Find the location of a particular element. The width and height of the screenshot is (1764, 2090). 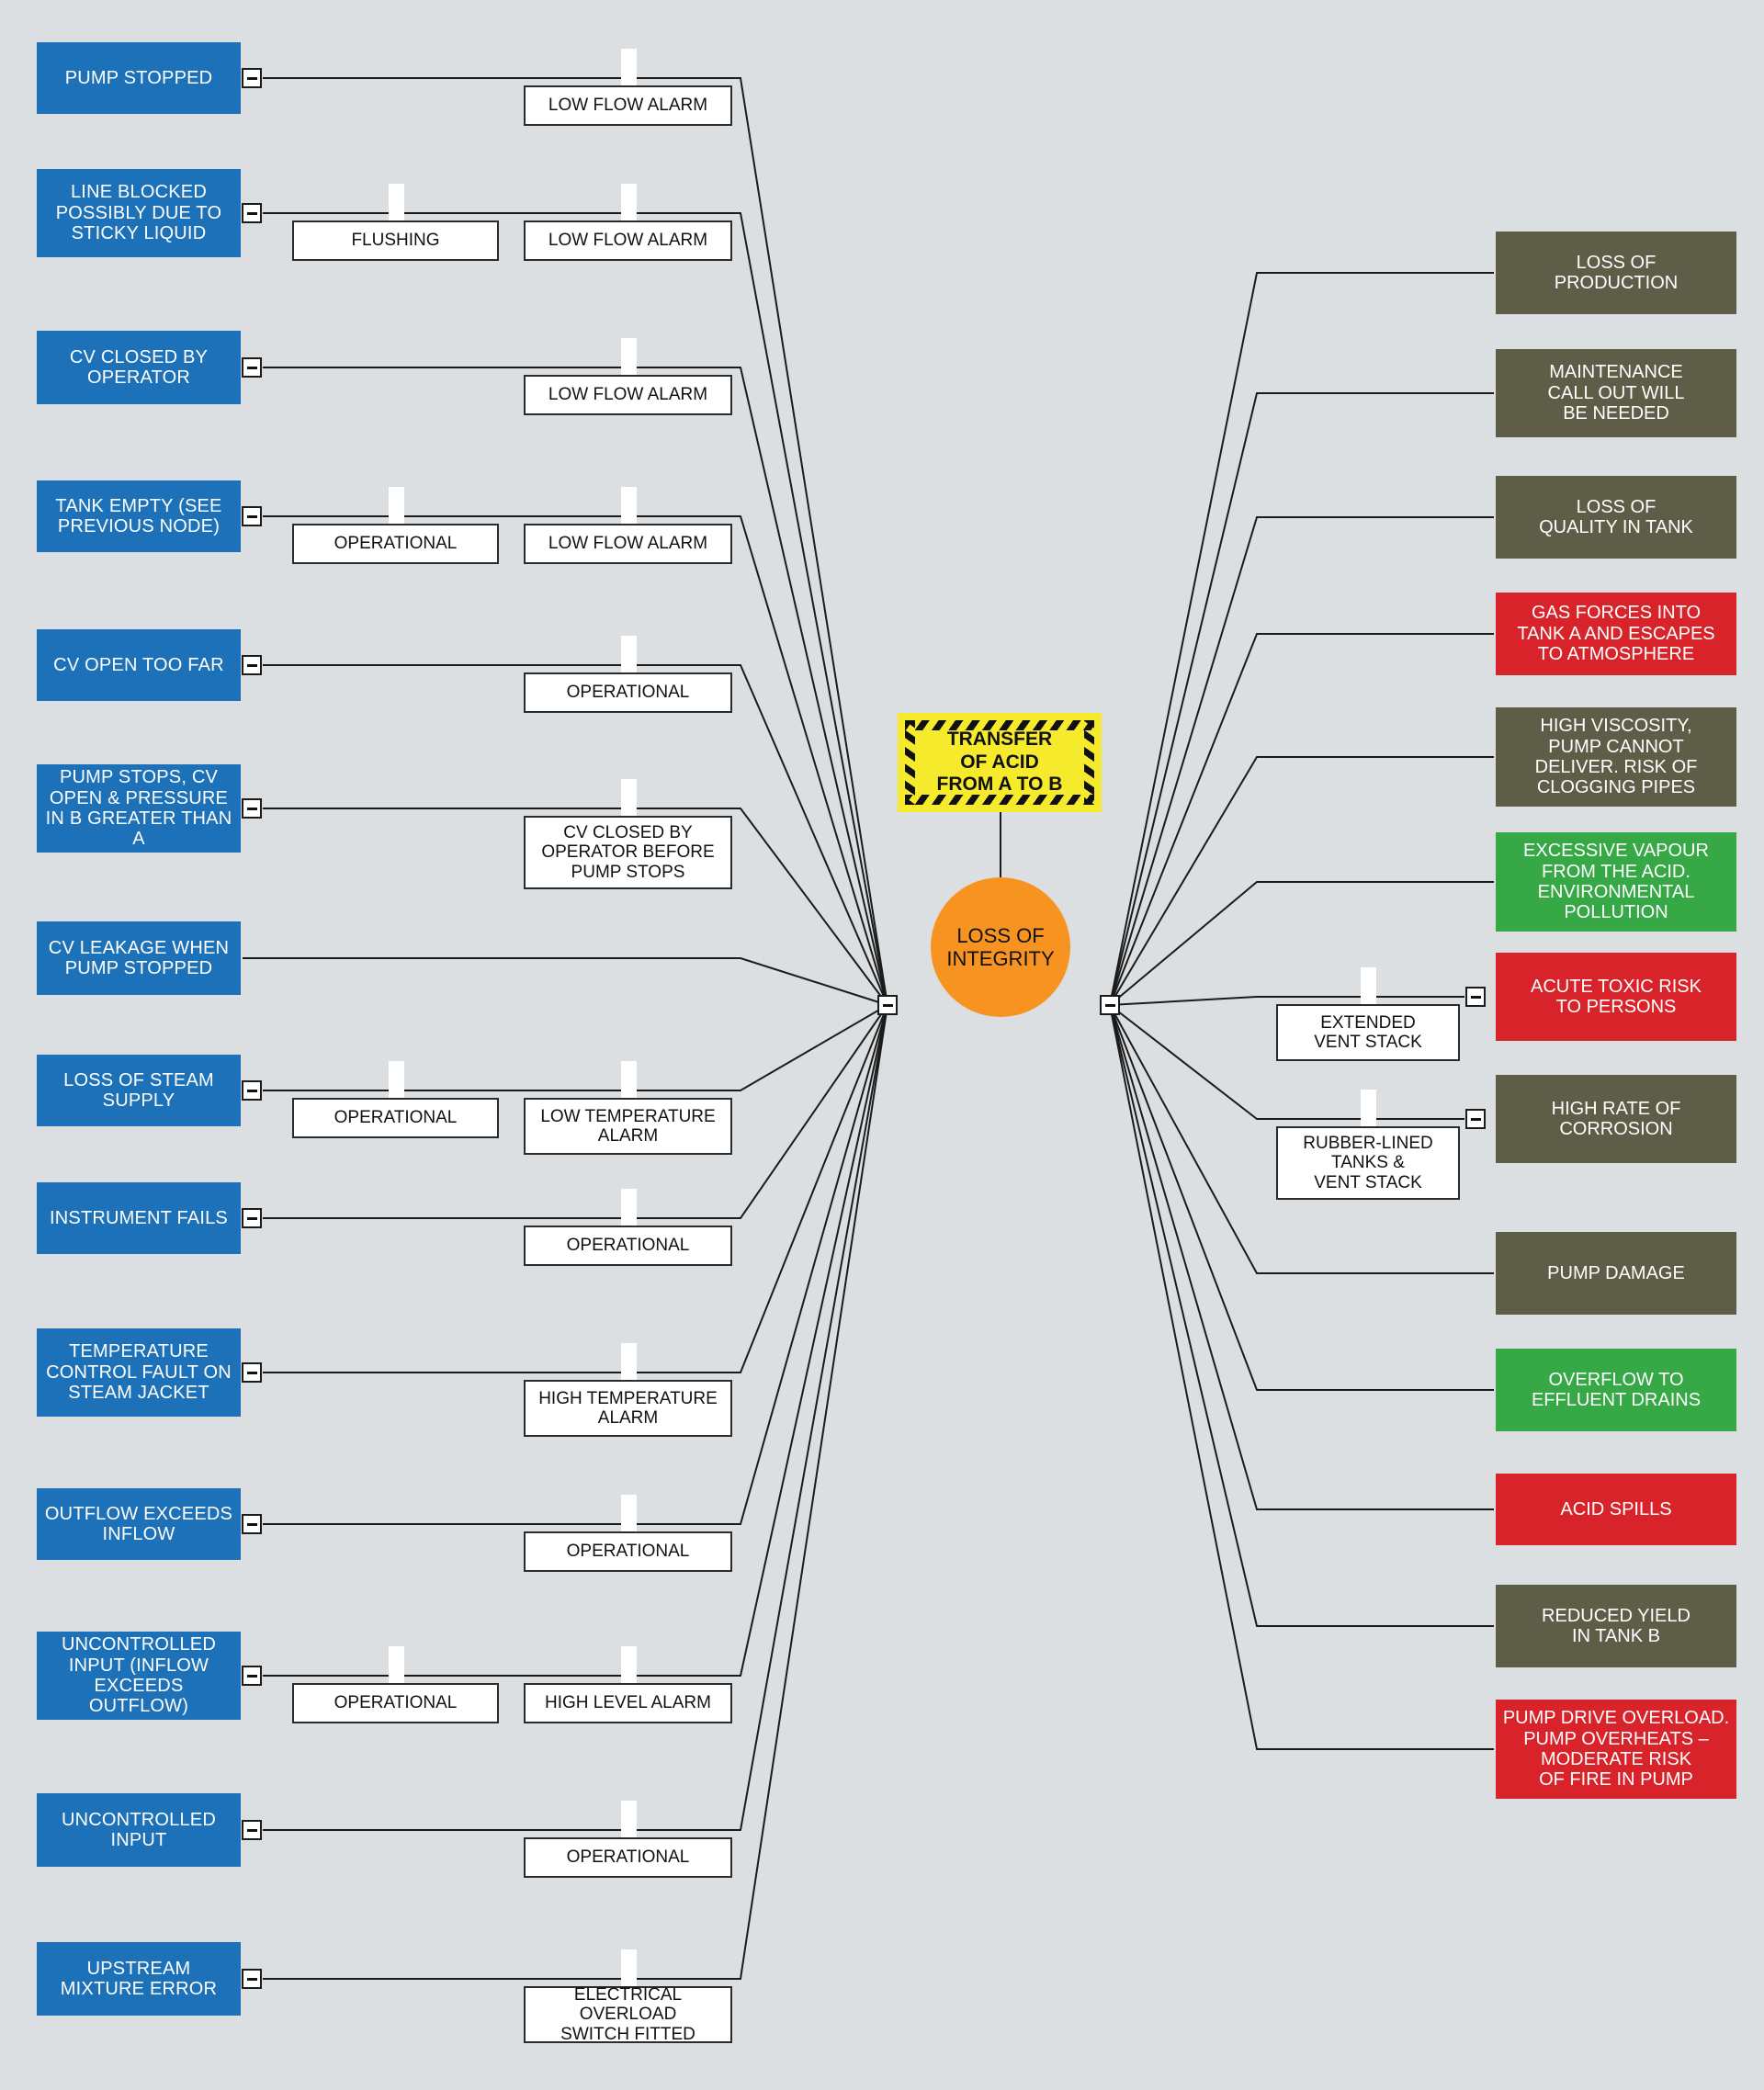

consequence-node-c3: LOSS OF QUALITY IN TANK is located at coordinates (1616, 517).